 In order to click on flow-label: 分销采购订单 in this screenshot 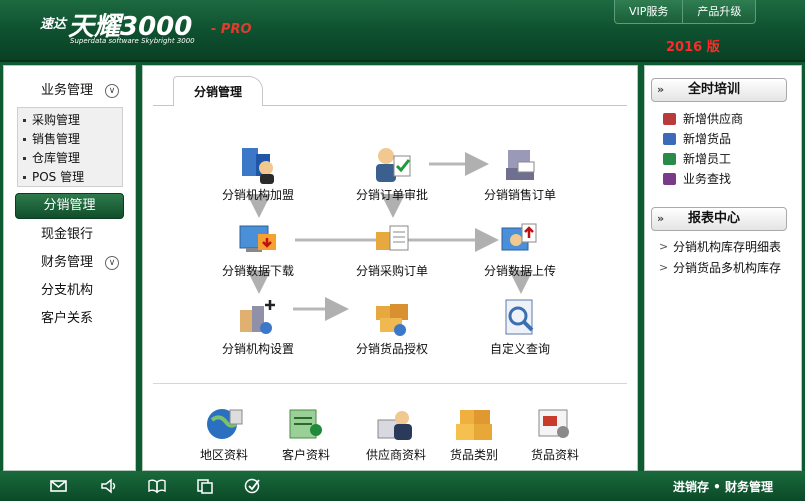, I will do `click(391, 271)`.